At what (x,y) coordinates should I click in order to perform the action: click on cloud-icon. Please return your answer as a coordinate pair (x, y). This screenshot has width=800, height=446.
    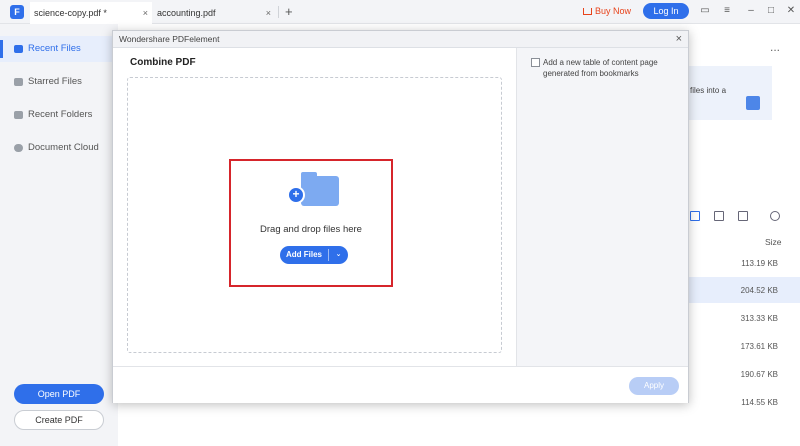
    Looking at the image, I should click on (18, 148).